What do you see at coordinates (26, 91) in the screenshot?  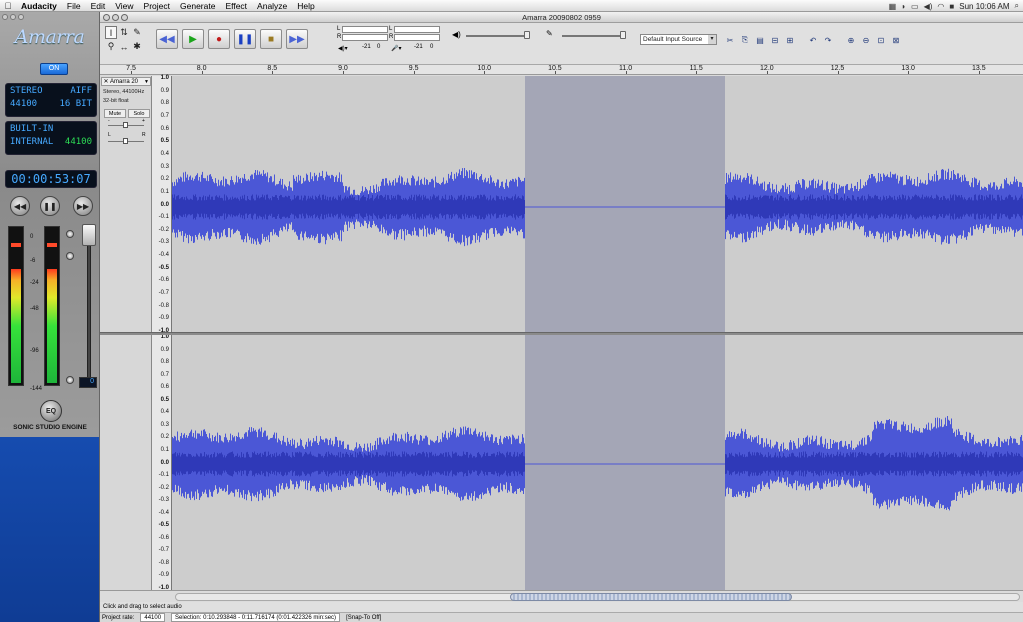 I see `channels-text: STEREO` at bounding box center [26, 91].